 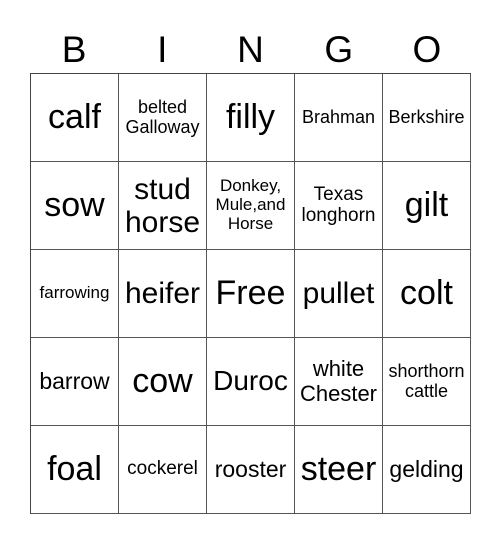 I want to click on free-space-cell: Free, so click(x=251, y=294).